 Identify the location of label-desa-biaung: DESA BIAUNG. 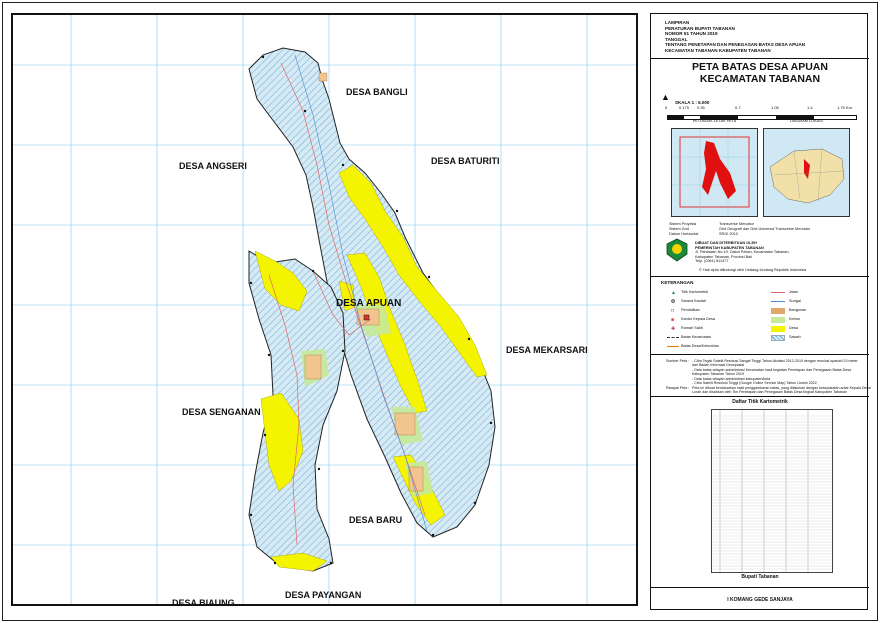
(203, 602).